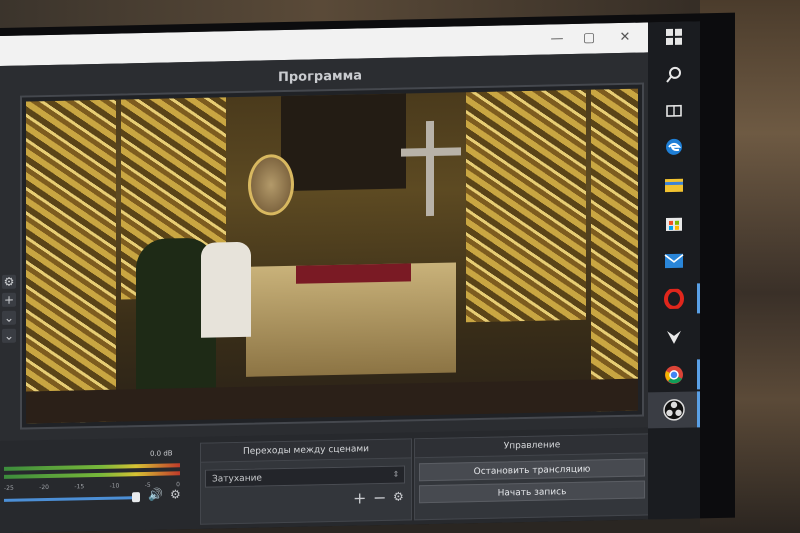 The width and height of the screenshot is (800, 533). What do you see at coordinates (526, 206) in the screenshot?
I see `gilded-carving-right` at bounding box center [526, 206].